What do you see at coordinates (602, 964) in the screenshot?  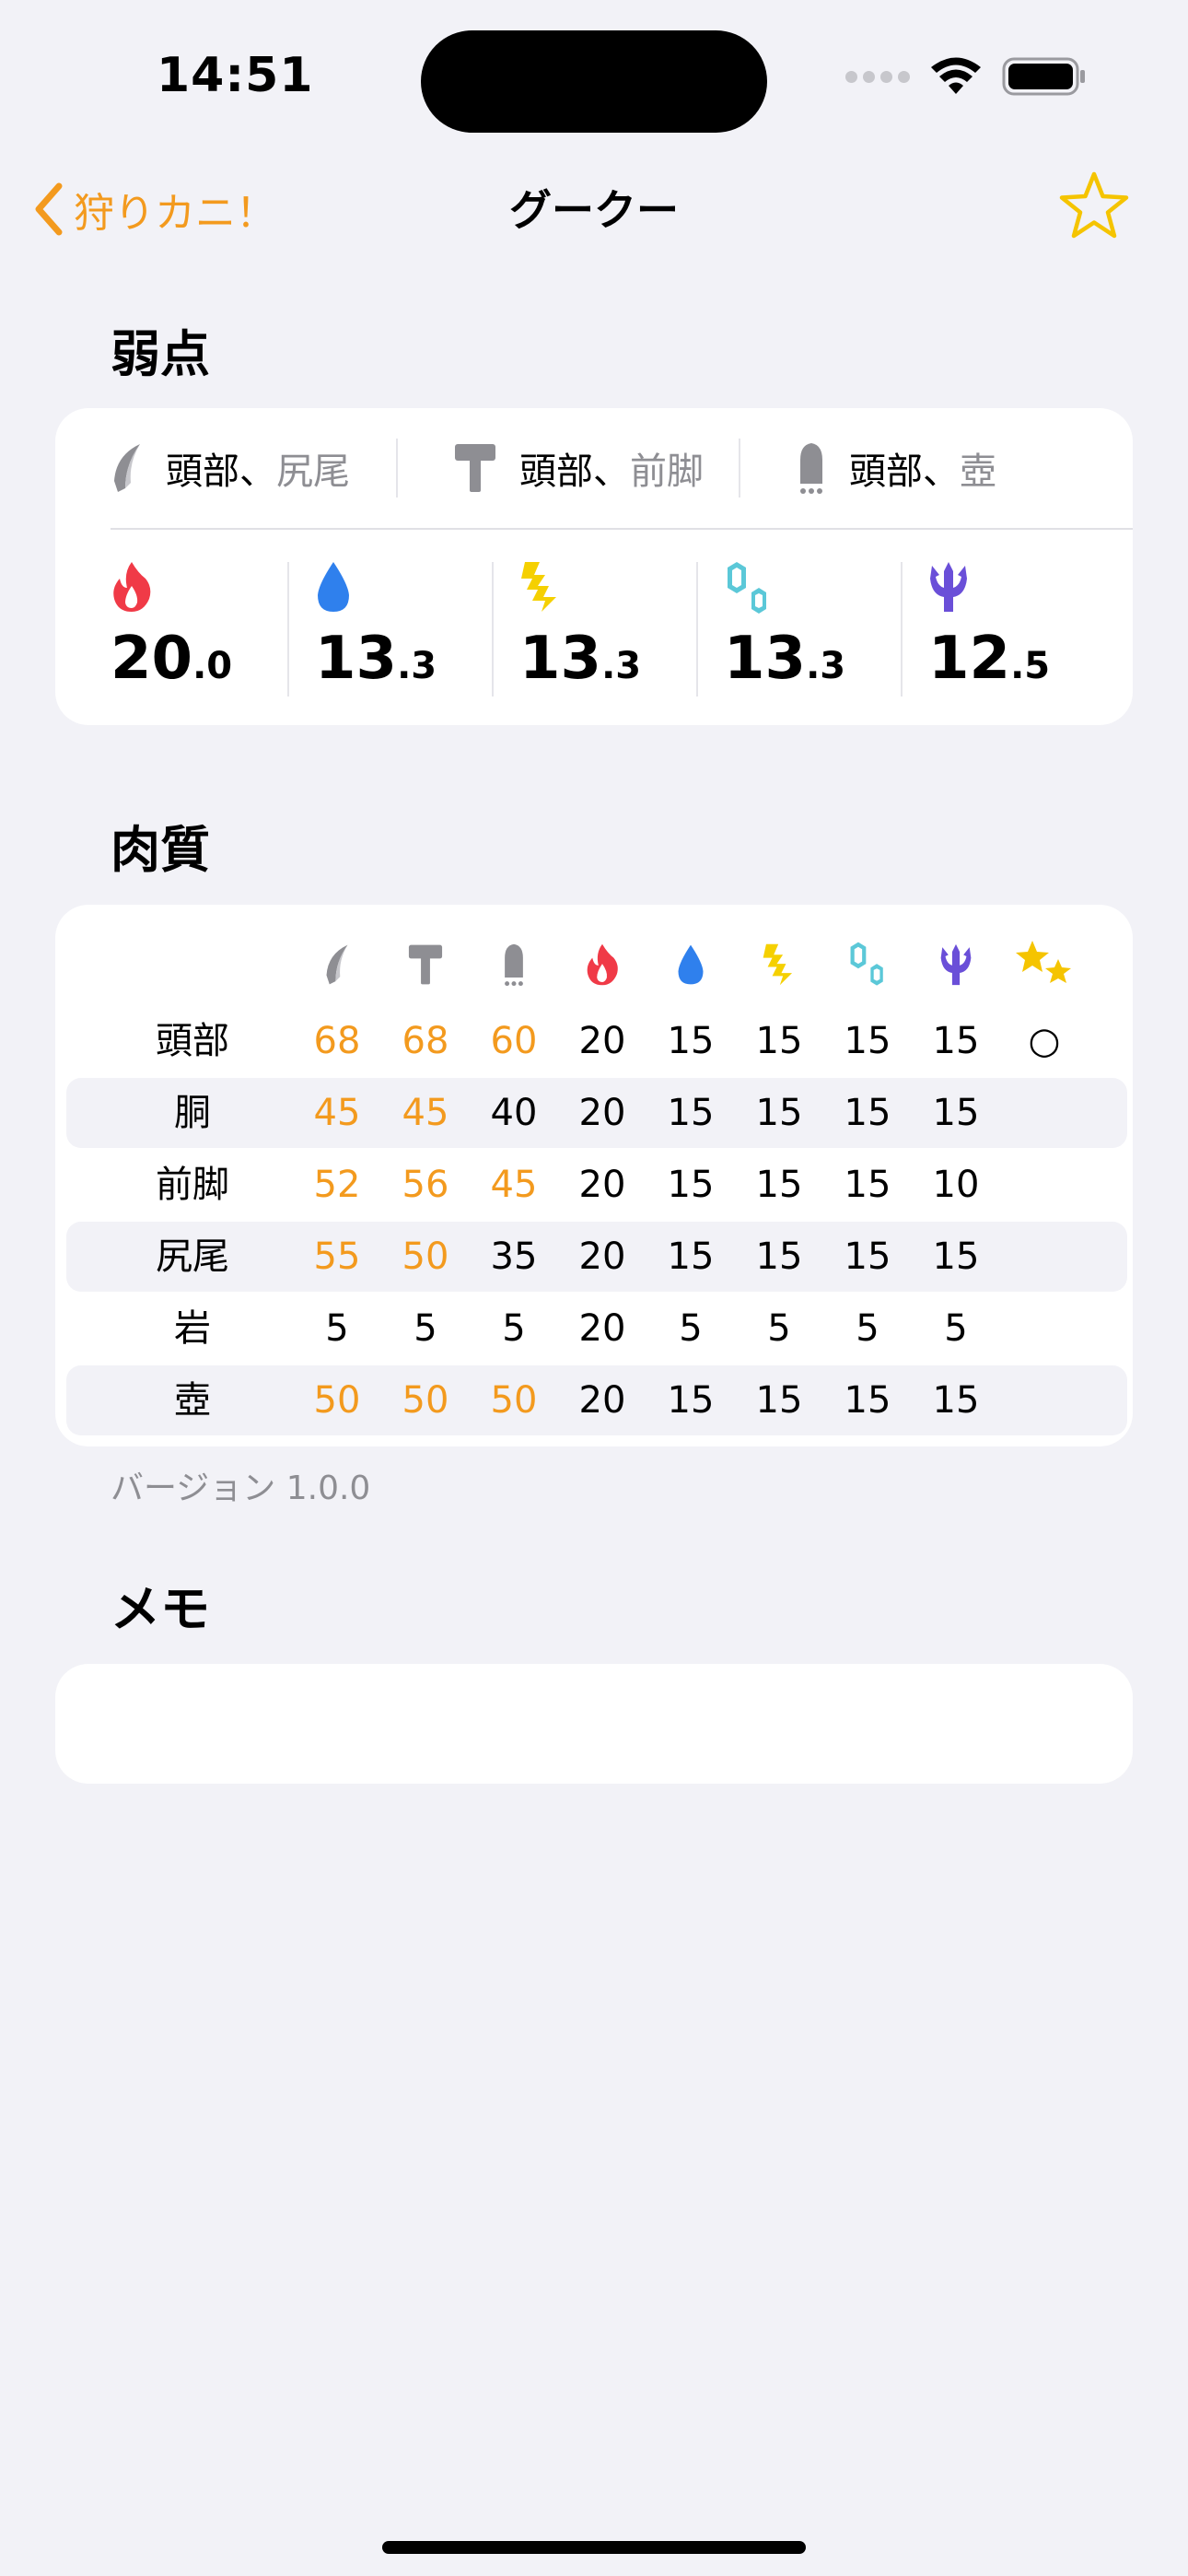 I see `col-fire` at bounding box center [602, 964].